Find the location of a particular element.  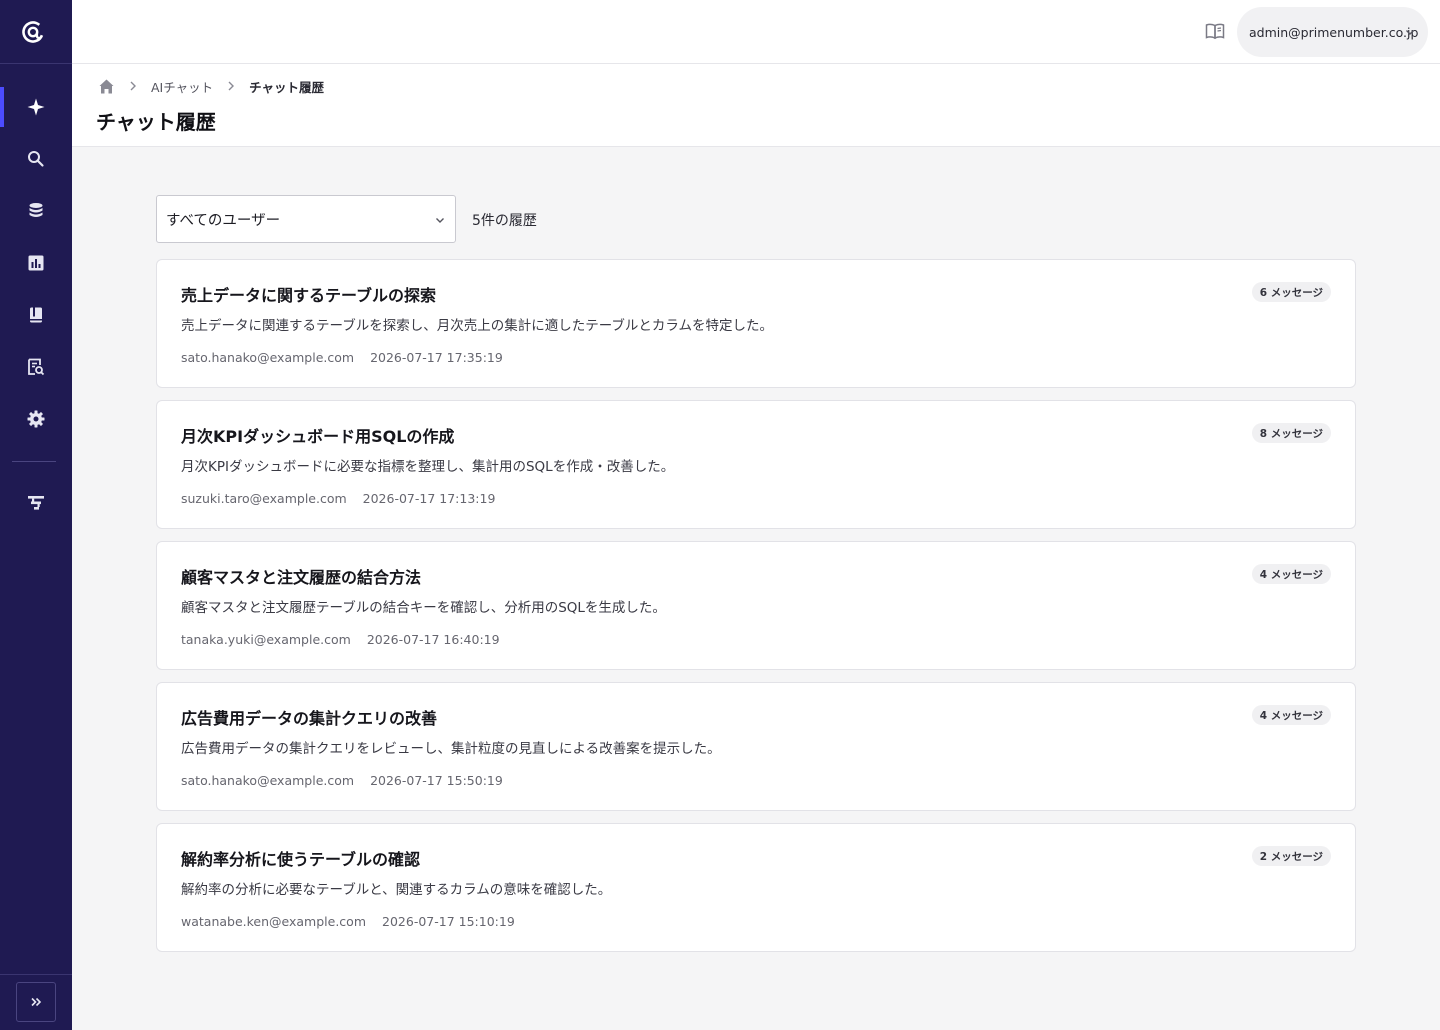

account-email: admin@primenumber.co.jp is located at coordinates (1334, 32).